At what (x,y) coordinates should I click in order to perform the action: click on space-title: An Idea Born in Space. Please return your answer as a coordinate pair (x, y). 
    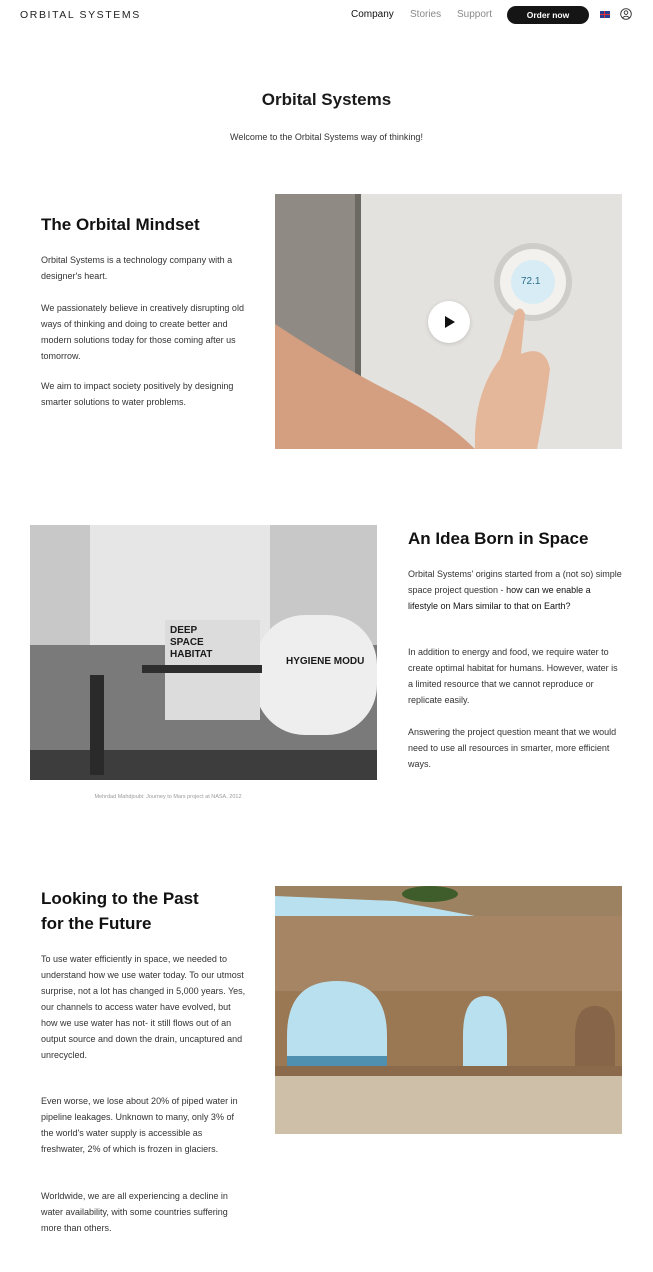
    Looking at the image, I should click on (498, 538).